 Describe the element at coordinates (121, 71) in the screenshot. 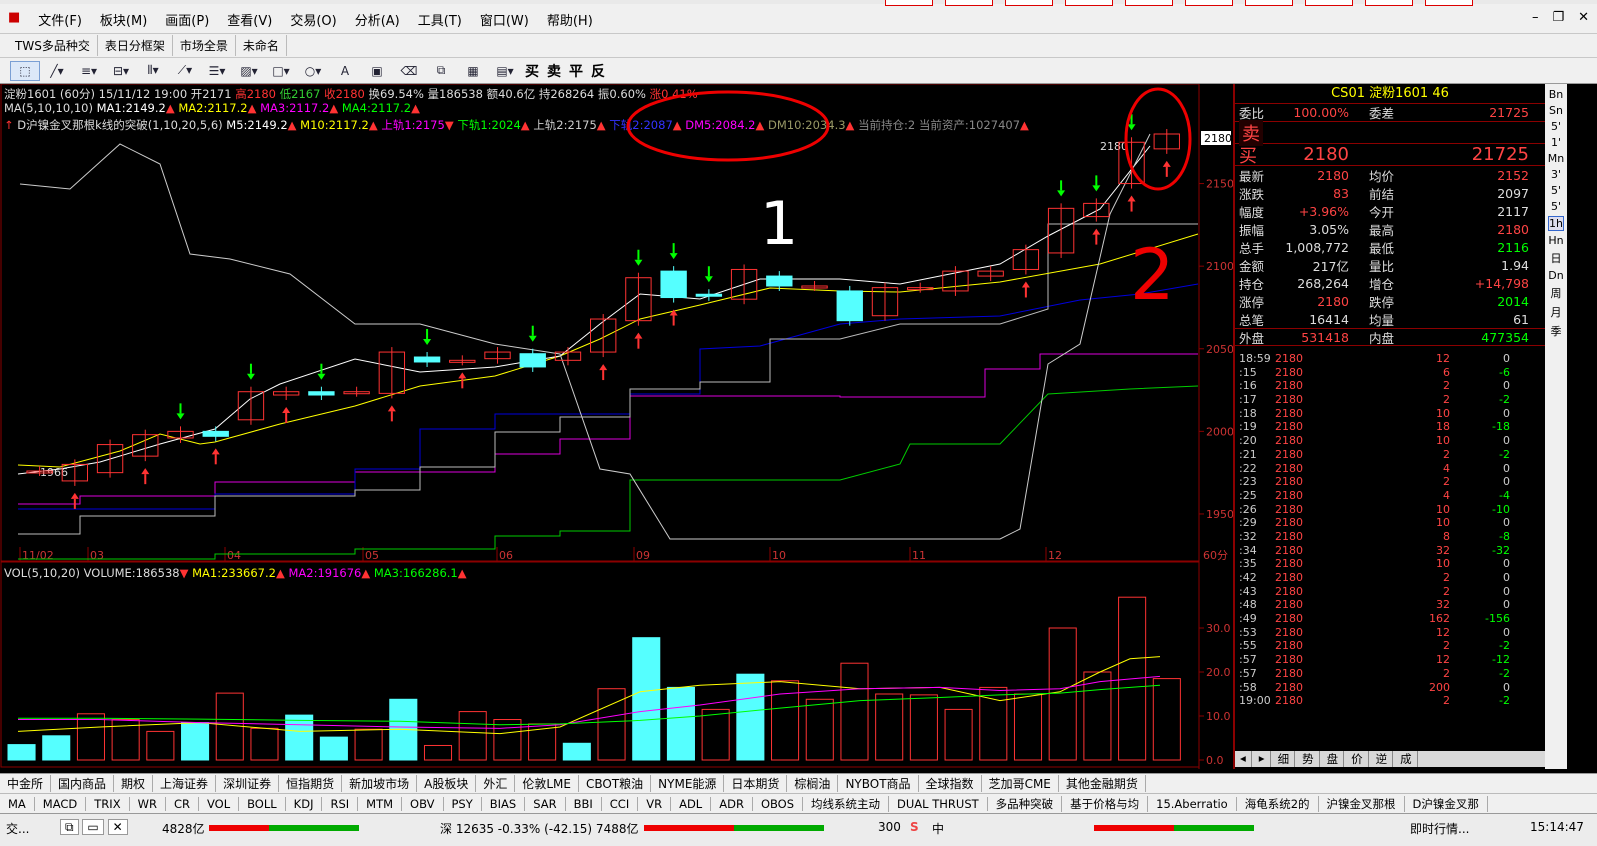

I see `channel-tool-icon: ⊟▾` at that location.